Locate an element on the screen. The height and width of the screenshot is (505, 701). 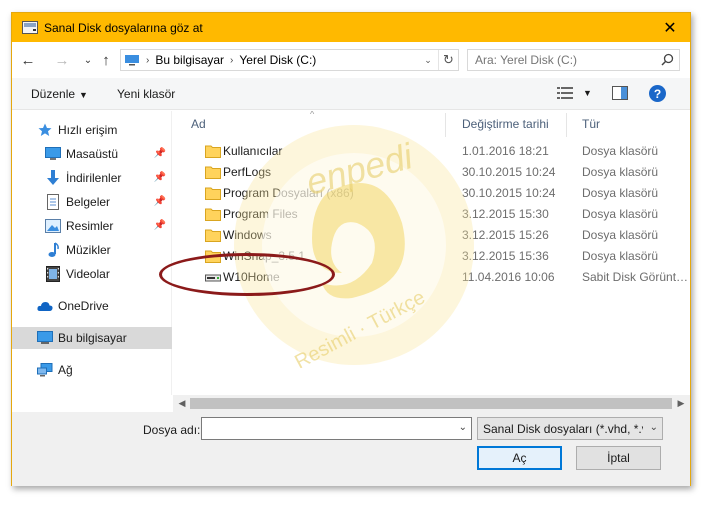
forward-arrow-icon: → is located at coordinates (62, 60).